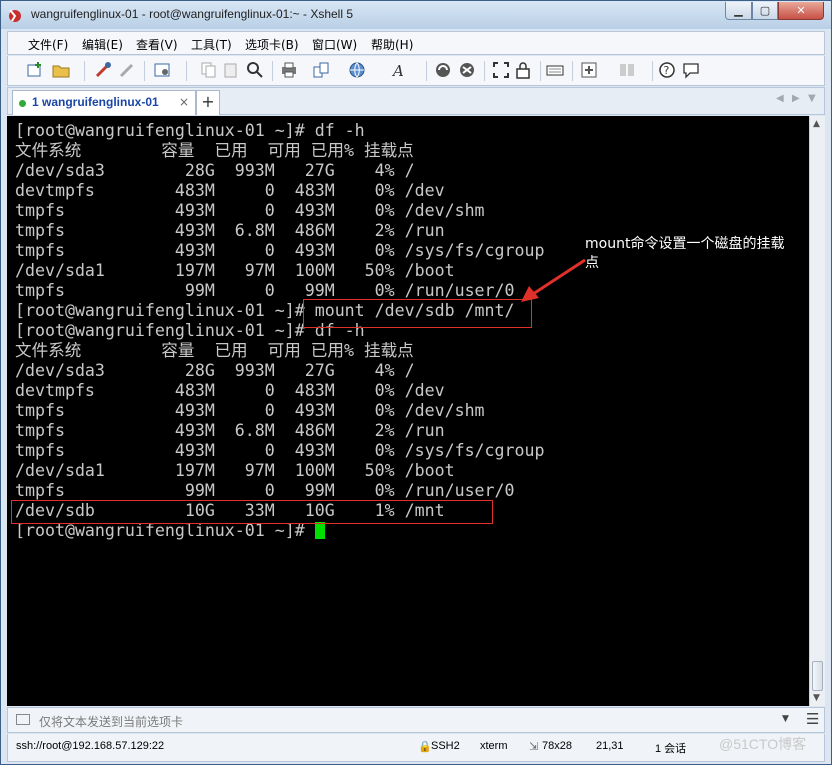  What do you see at coordinates (812, 98) in the screenshot?
I see `tab-menu-icon: ▼` at bounding box center [812, 98].